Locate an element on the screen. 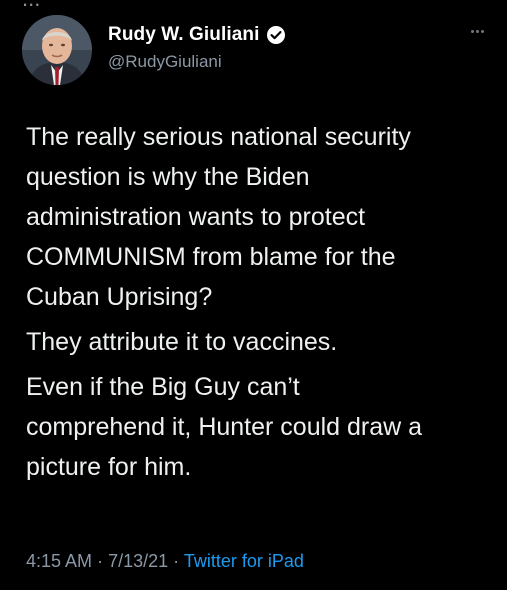  tweet-time: 4:15 AM is located at coordinates (59, 561).